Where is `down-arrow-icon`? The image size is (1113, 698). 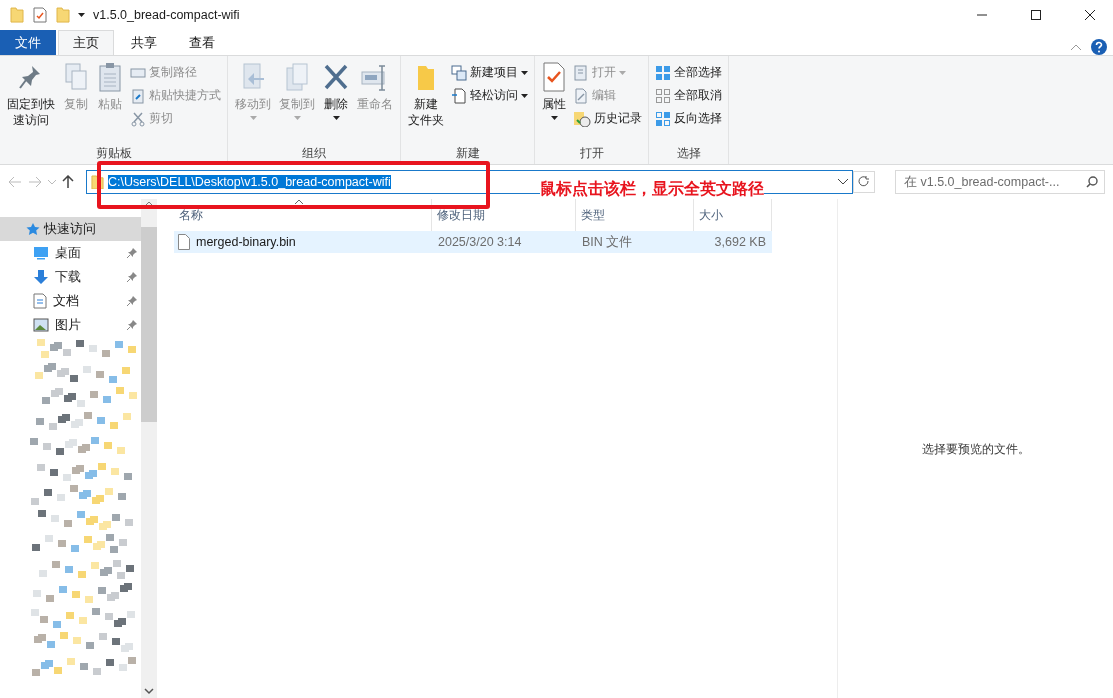
down-arrow-icon is located at coordinates (41, 277).